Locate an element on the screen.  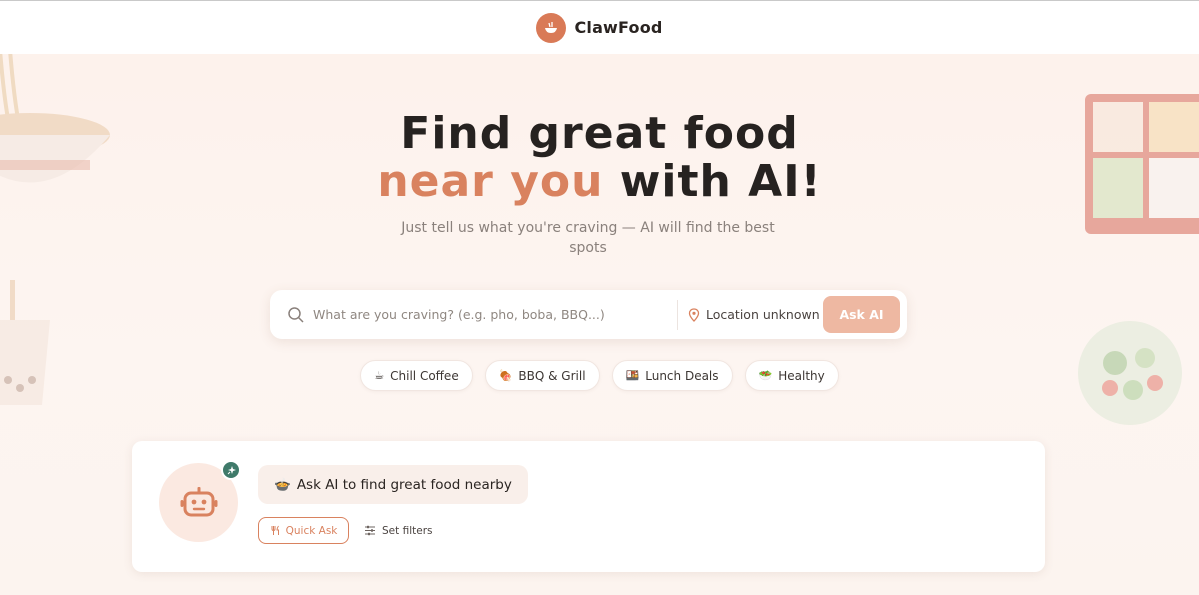
ask-ai-button: Ask AI is located at coordinates (861, 314).